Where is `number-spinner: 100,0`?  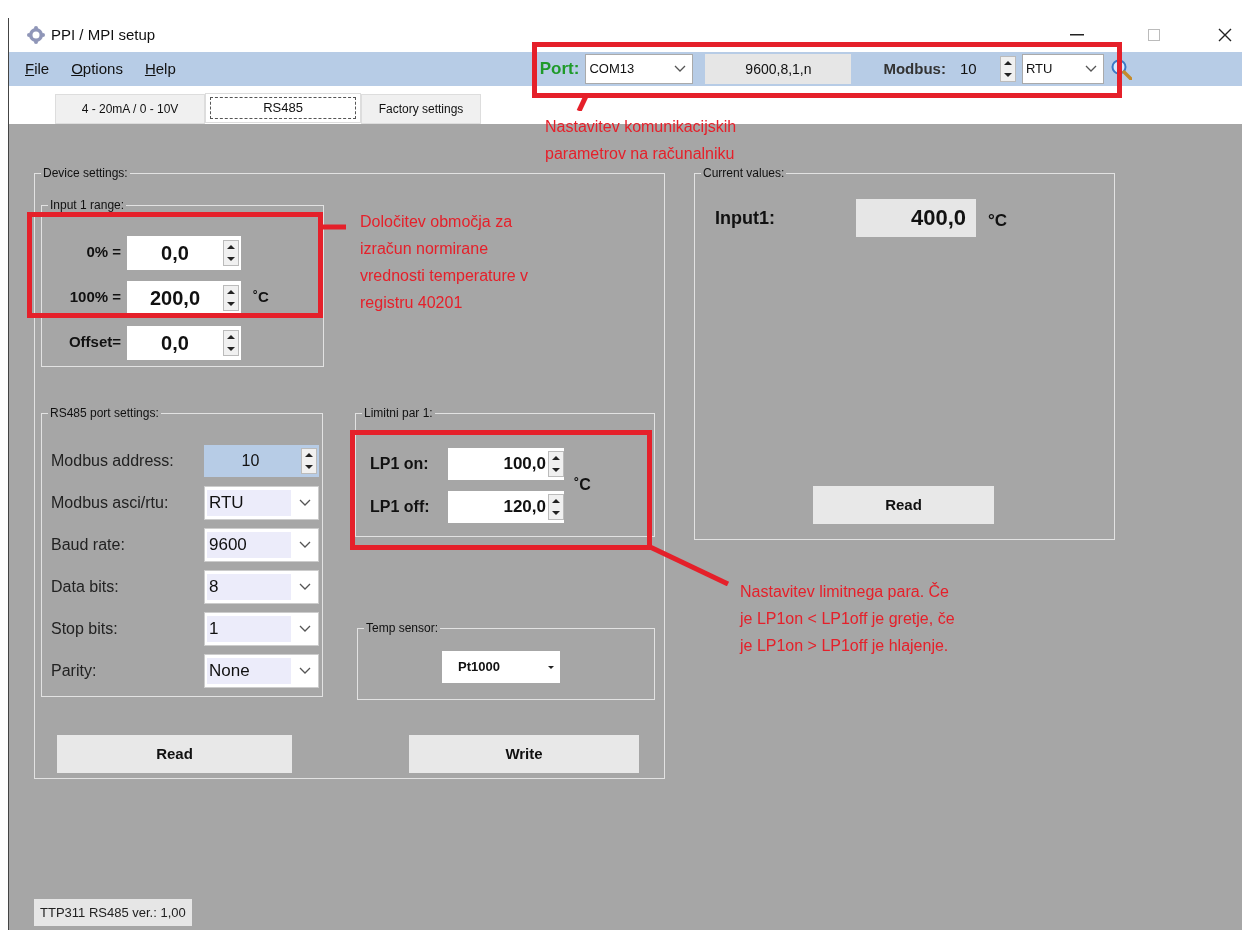
number-spinner: 100,0 is located at coordinates (506, 463).